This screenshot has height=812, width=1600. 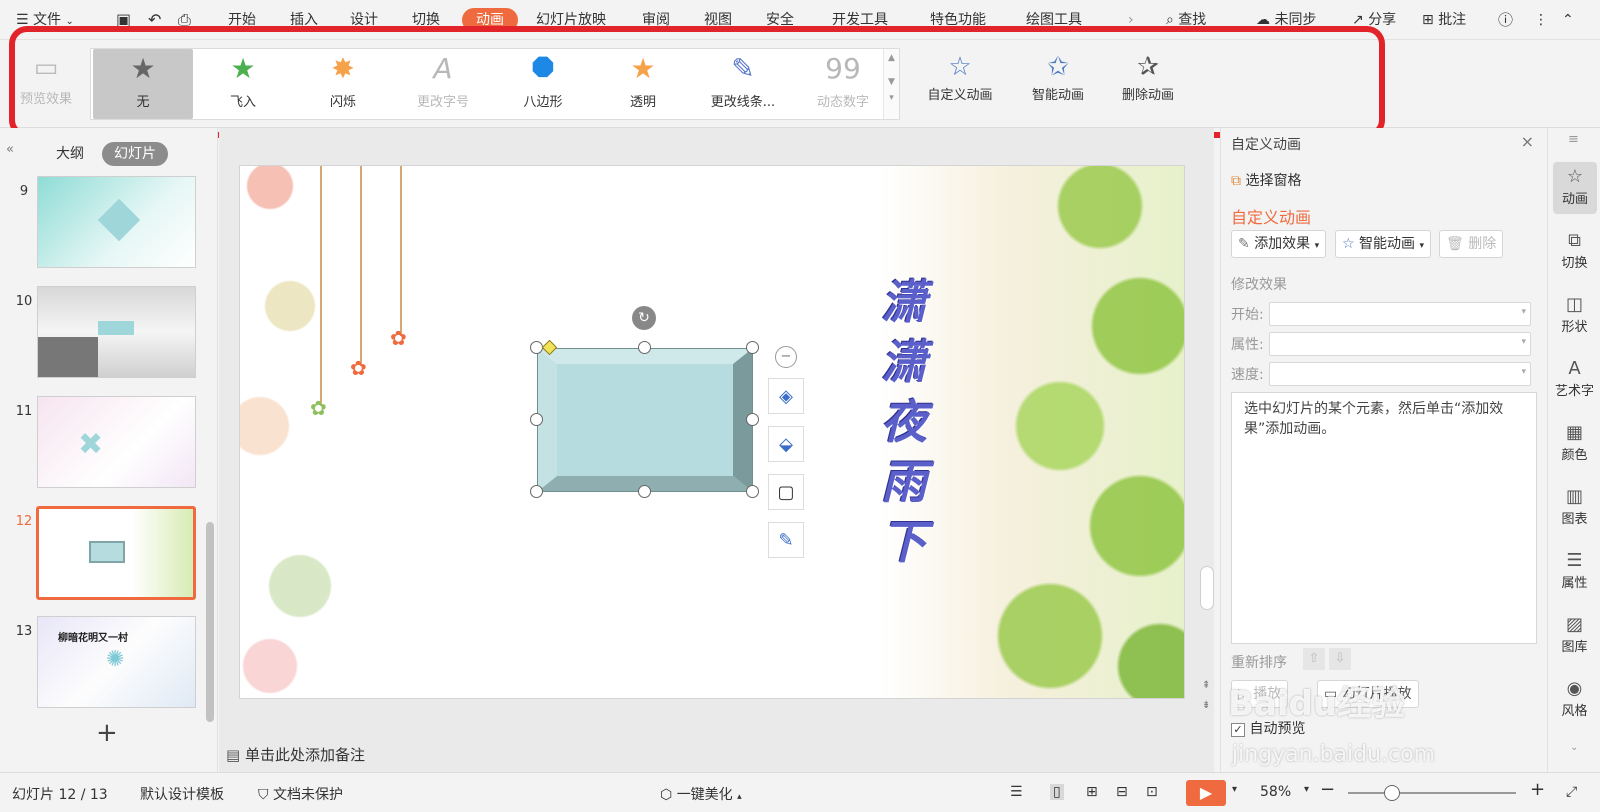 I want to click on move-up-icon: ⇧, so click(x=1314, y=659).